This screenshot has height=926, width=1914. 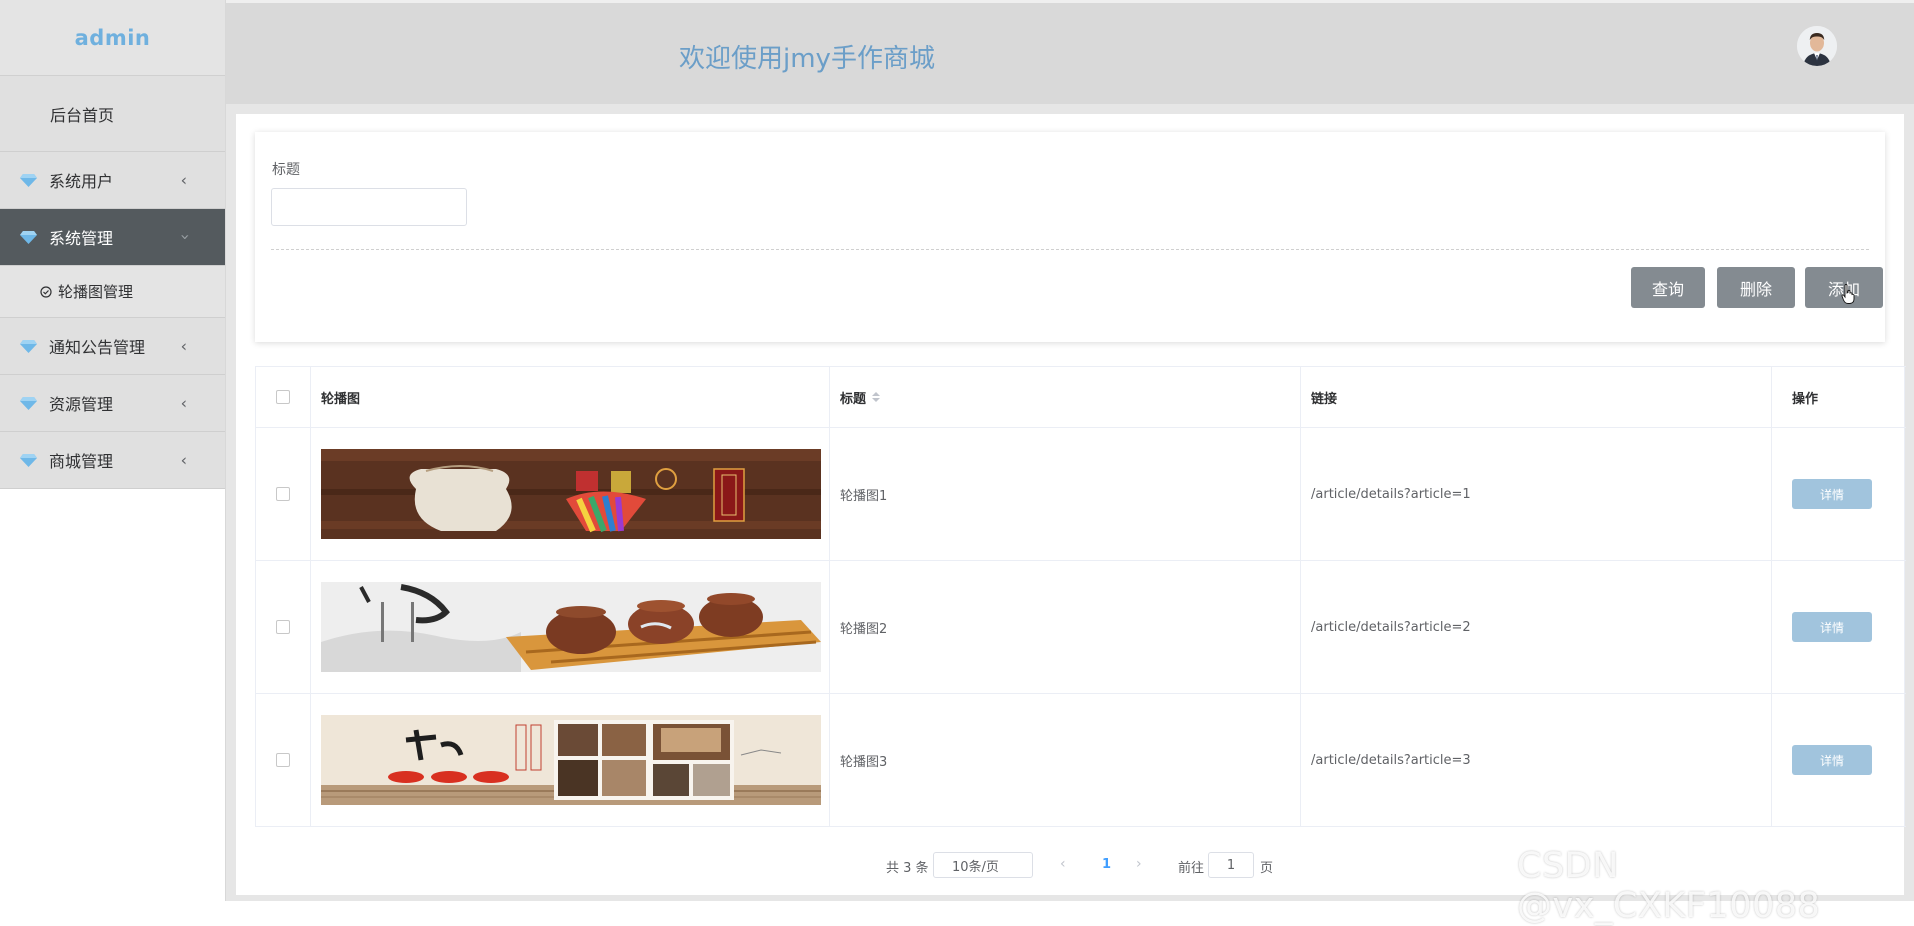 I want to click on sidebar-item-system-management: 系统管理 ‹, so click(x=112, y=237).